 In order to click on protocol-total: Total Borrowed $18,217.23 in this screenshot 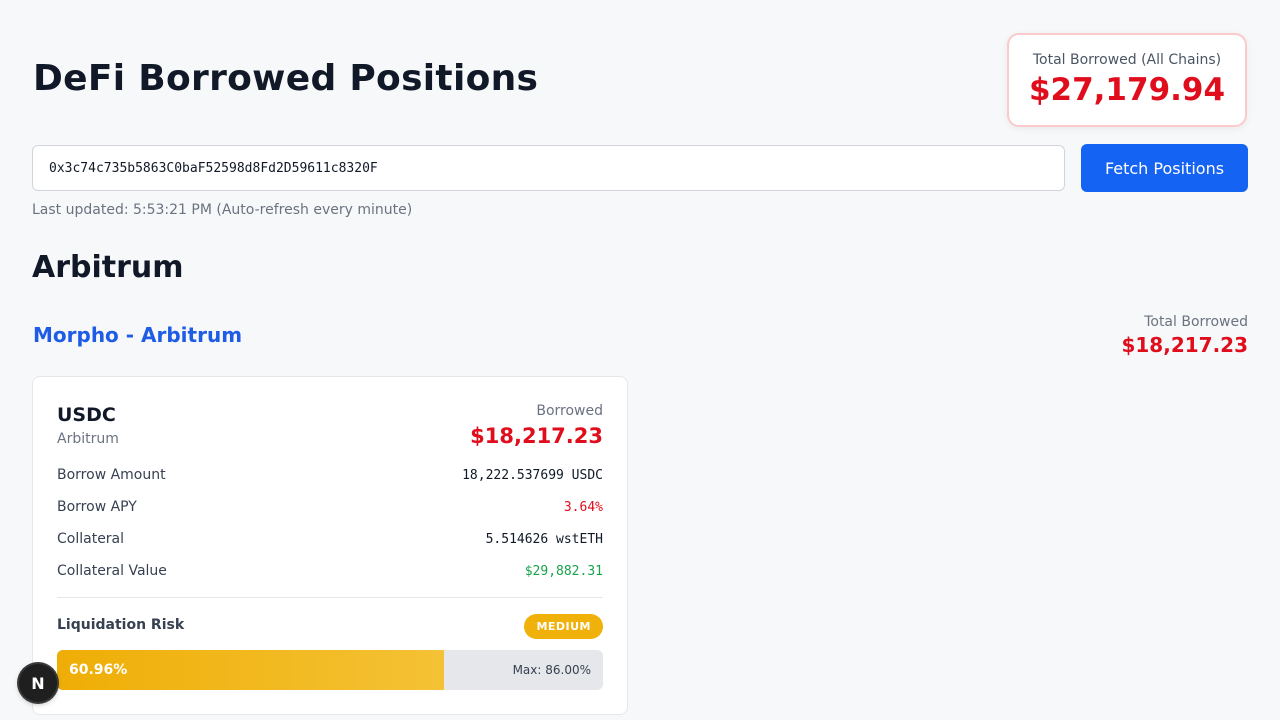, I will do `click(1184, 335)`.